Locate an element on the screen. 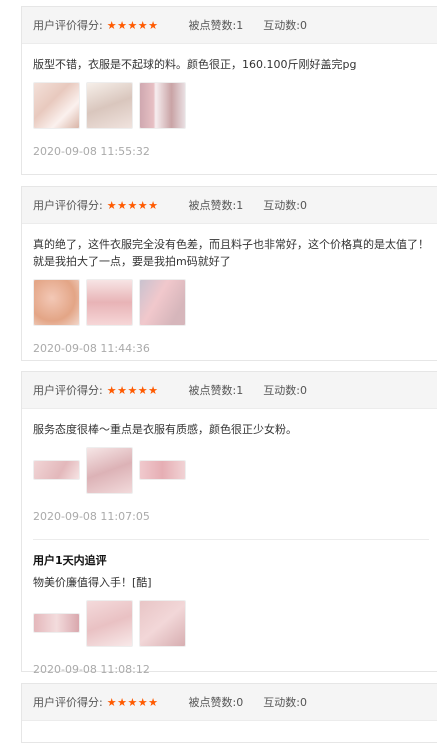 Image resolution: width=437 pixels, height=743 pixels. review-card: 用户评价得分: ★★★★★ 被点赞数:0 互动数:0 is located at coordinates (229, 713).